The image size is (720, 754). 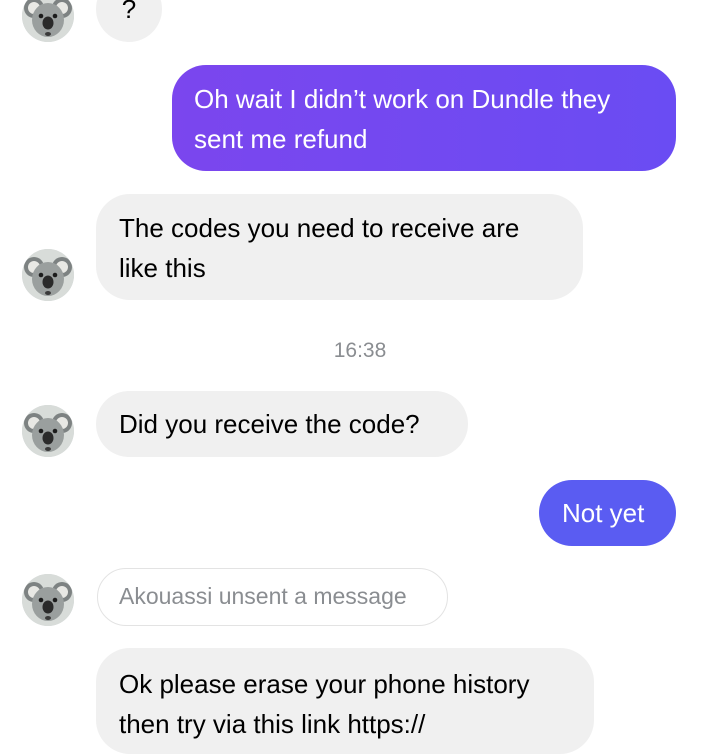 I want to click on message-text-line: Ok please erase your phone history, so click(x=324, y=684).